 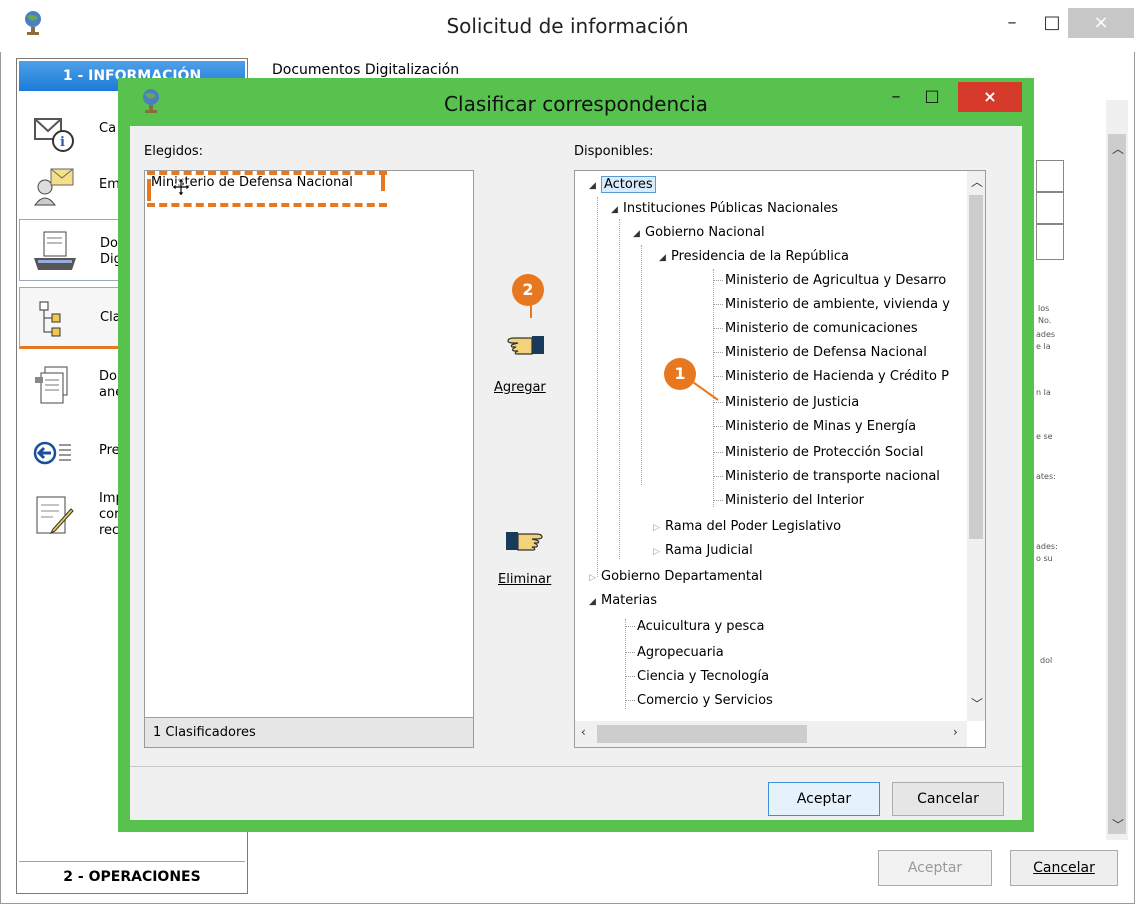 What do you see at coordinates (699, 701) in the screenshot?
I see `tree-leaf-materia: Comercio y Servicios` at bounding box center [699, 701].